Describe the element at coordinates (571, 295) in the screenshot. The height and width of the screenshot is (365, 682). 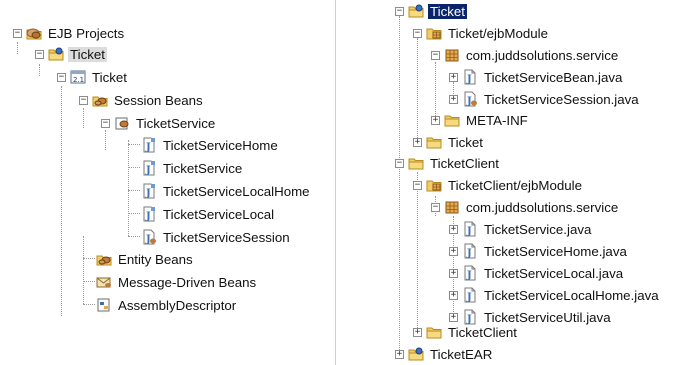
I see `node-label: TicketServiceLocalHome.java` at that location.